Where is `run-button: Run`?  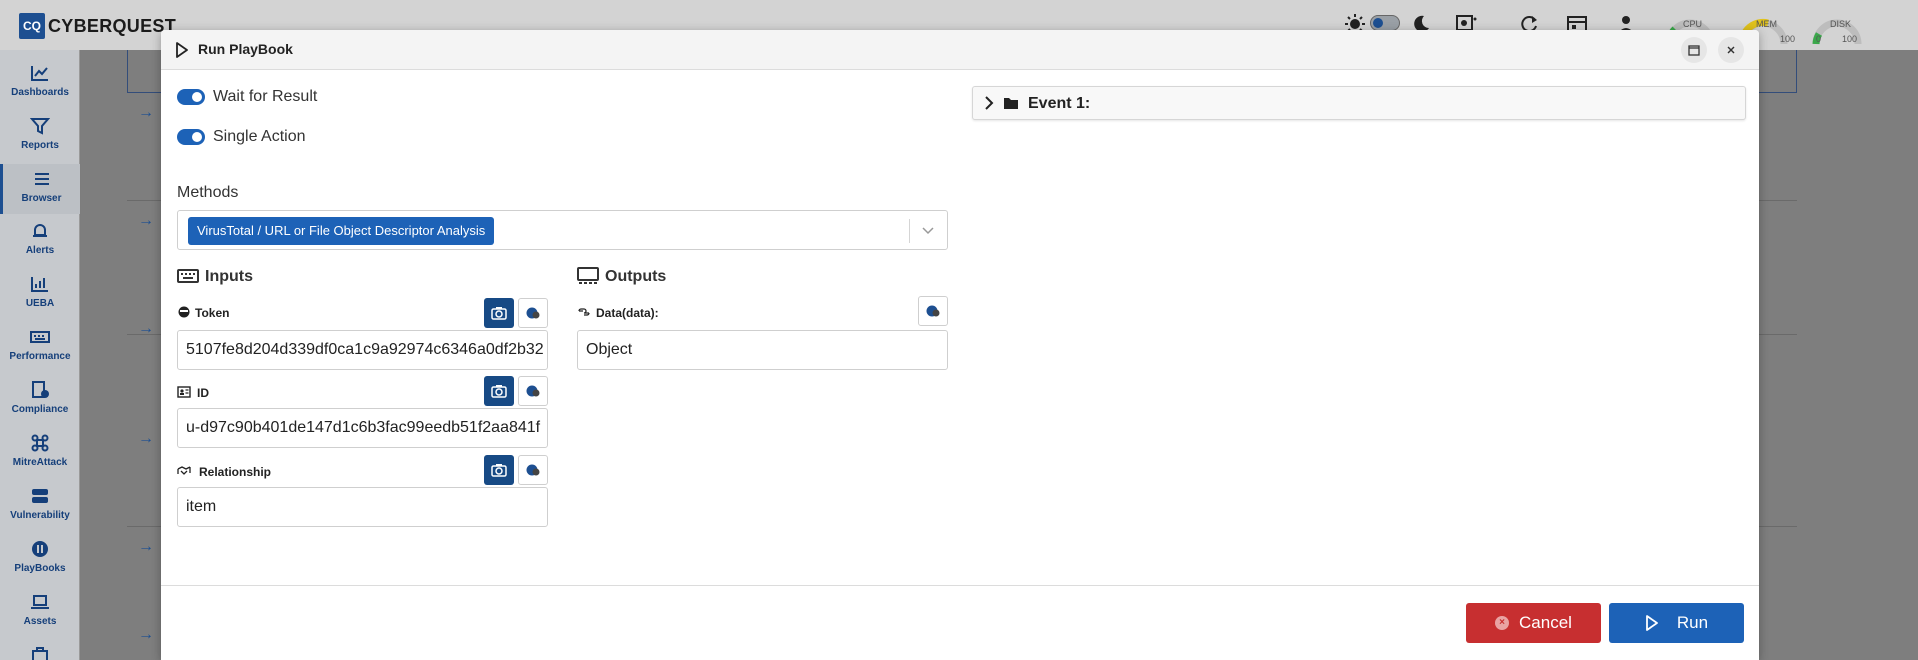 run-button: Run is located at coordinates (1676, 623).